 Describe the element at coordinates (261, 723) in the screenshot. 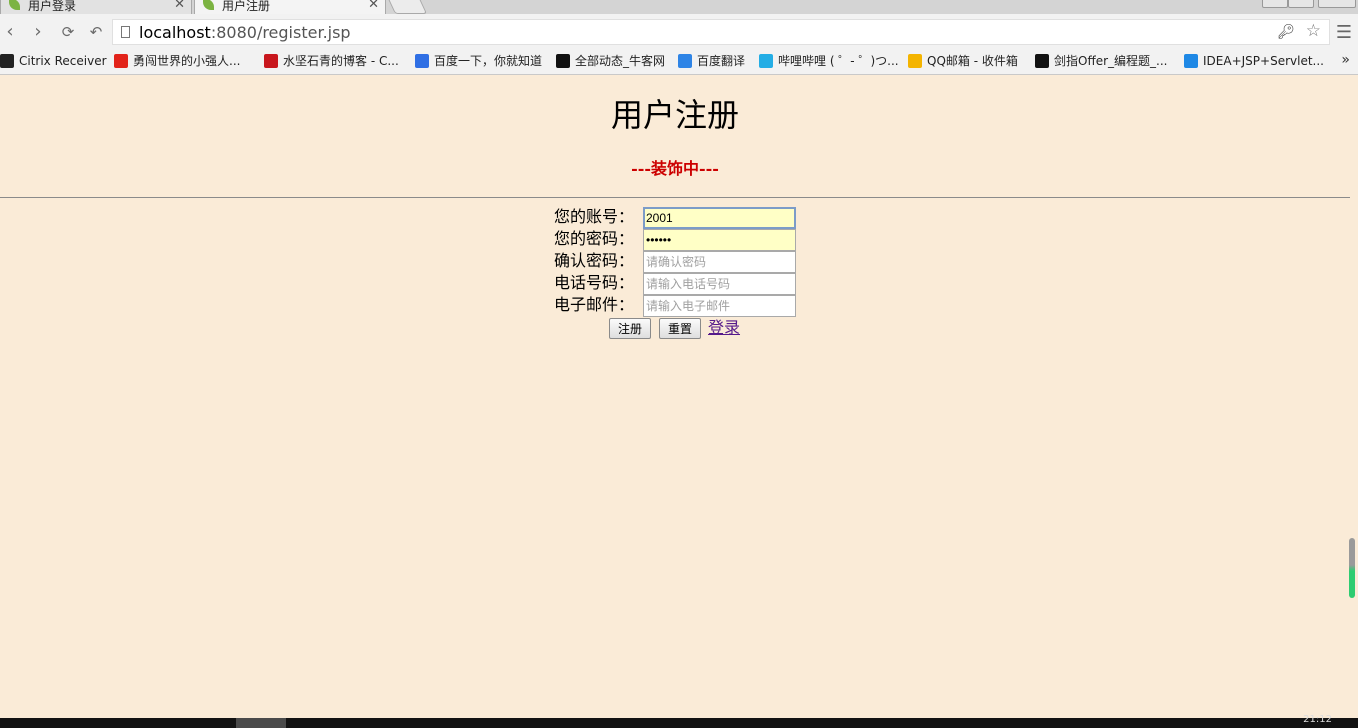

I see `taskbar-item` at that location.